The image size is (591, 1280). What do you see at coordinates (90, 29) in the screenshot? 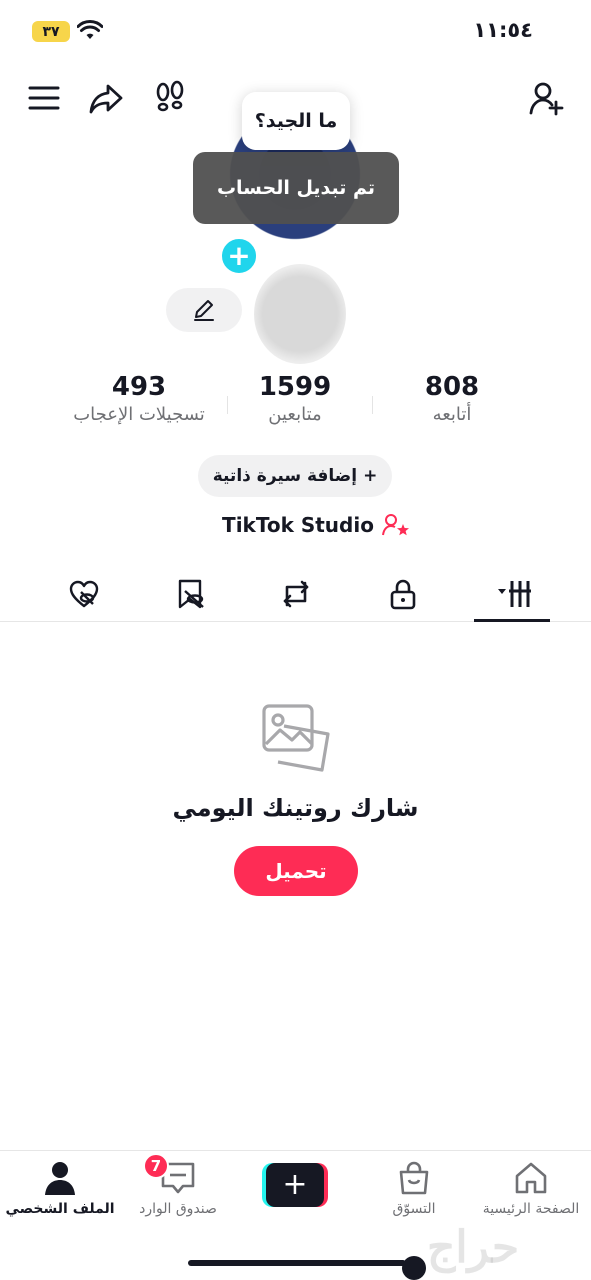
I see `wifi-icon` at bounding box center [90, 29].